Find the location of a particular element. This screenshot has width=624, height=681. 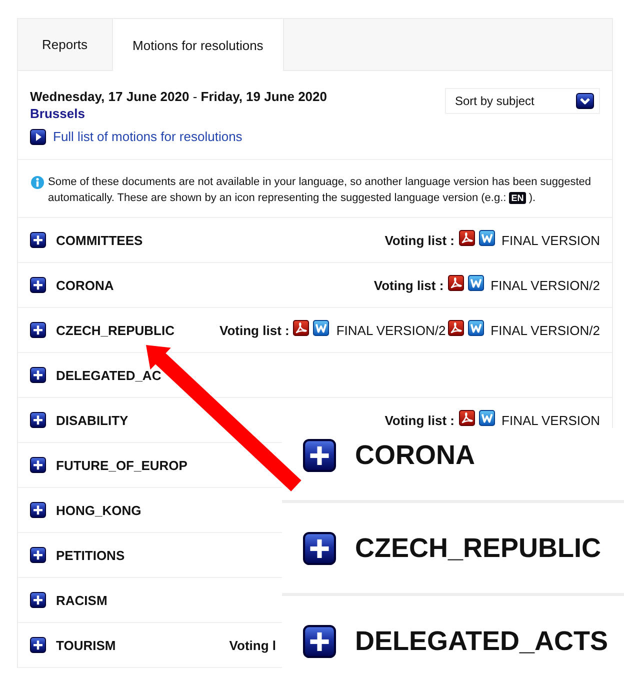

session-place: Brussels is located at coordinates (58, 113).